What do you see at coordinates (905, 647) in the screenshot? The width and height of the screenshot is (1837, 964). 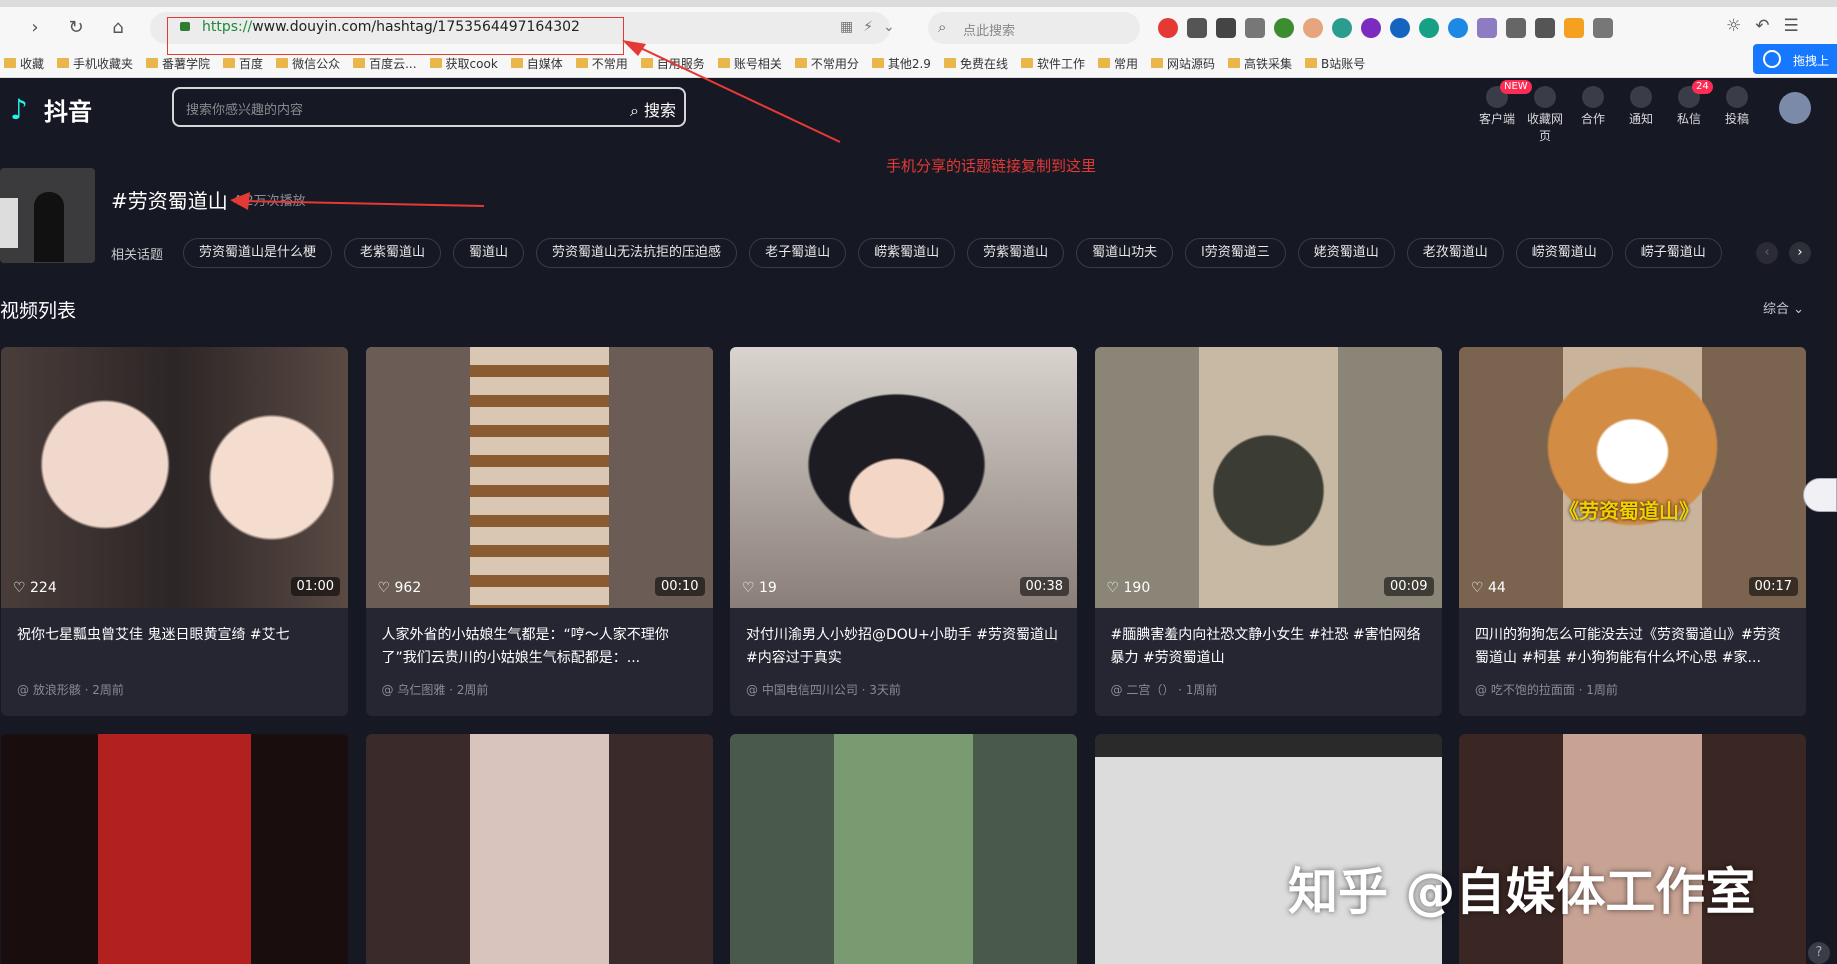 I see `video-description: 对付川渝男人小妙招@DOU+小助手 #劳资蜀道山 #内容过于真实` at bounding box center [905, 647].